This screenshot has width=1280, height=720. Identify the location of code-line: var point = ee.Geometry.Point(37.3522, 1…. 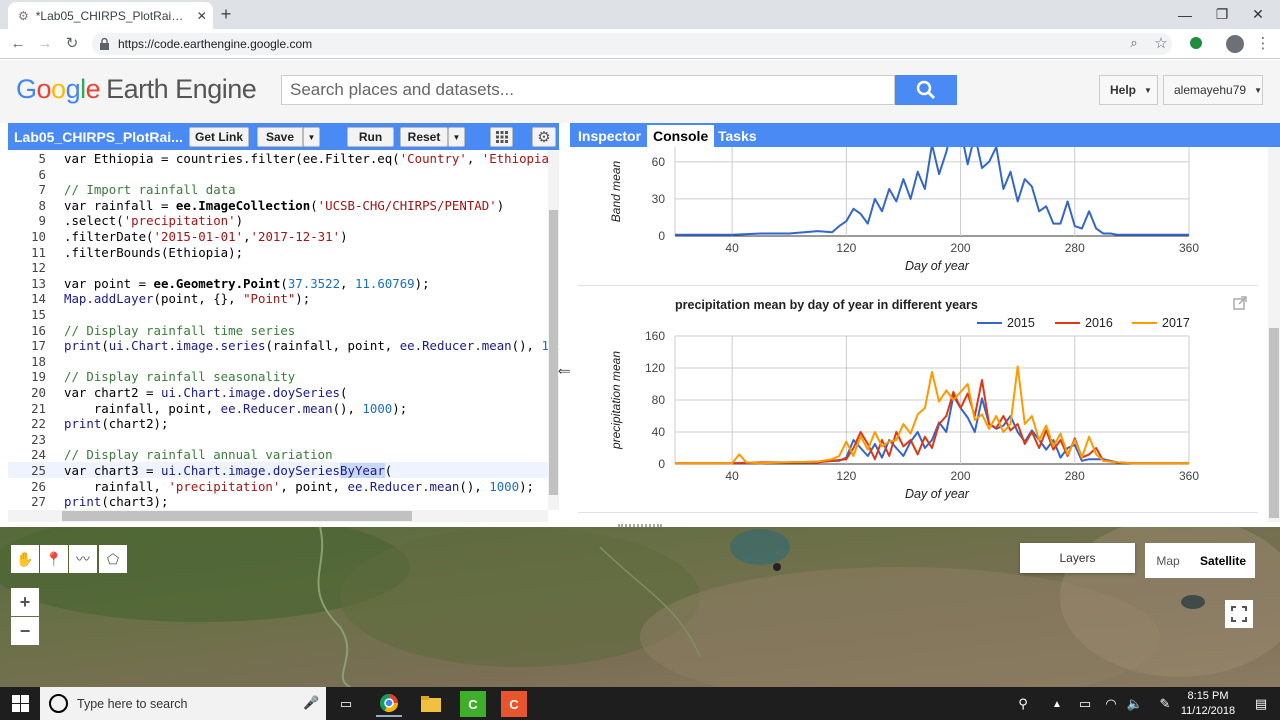
(247, 283).